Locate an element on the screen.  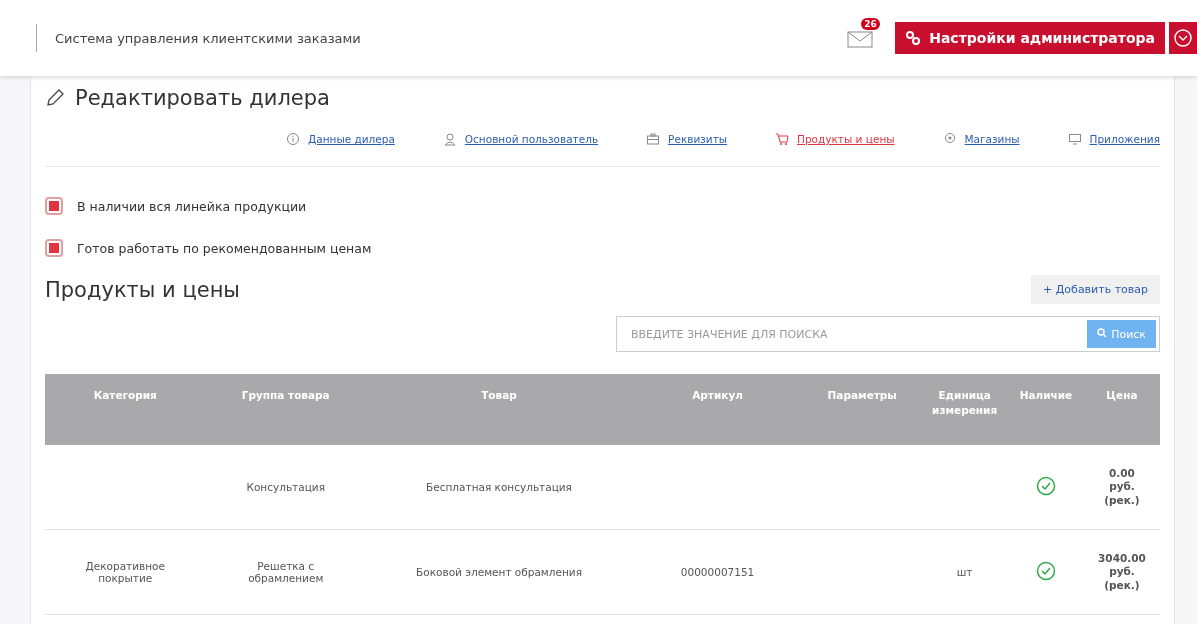
column-header: Параметры is located at coordinates (862, 395).